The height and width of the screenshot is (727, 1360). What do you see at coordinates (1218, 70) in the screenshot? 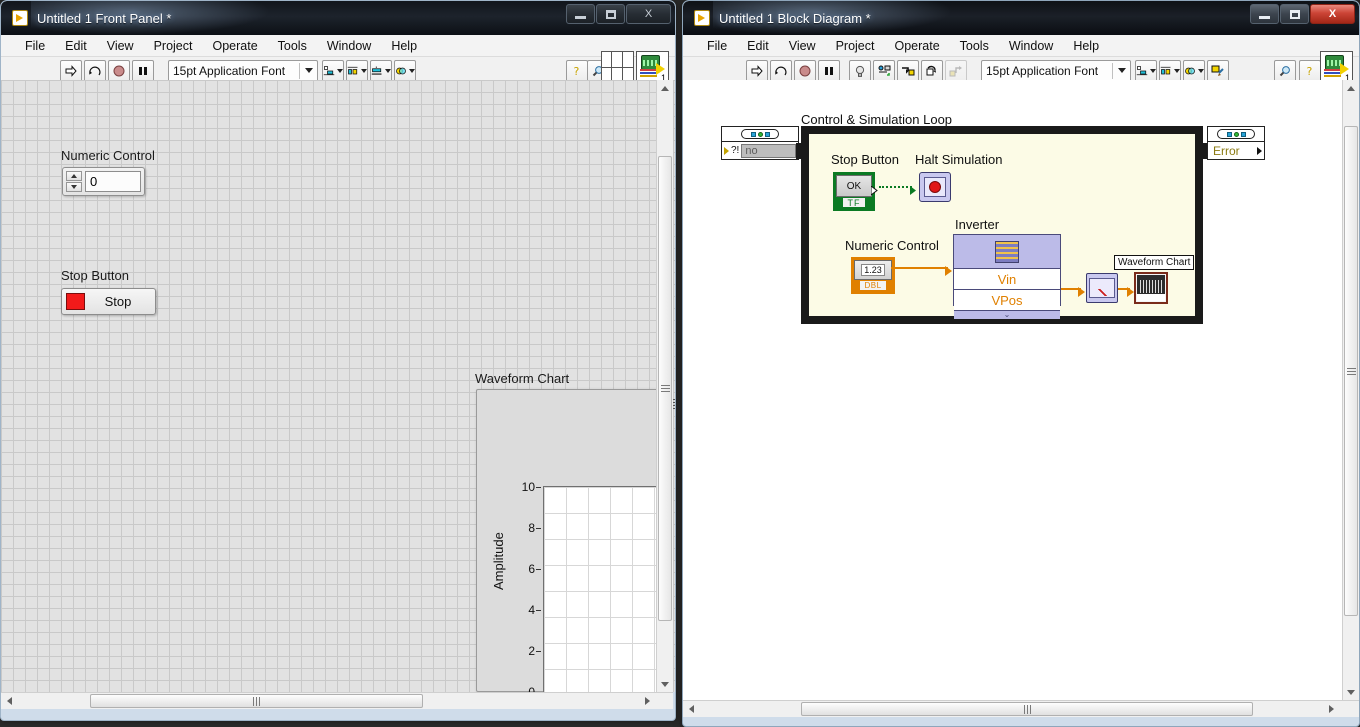
I see `clean-up-diagram-button` at bounding box center [1218, 70].